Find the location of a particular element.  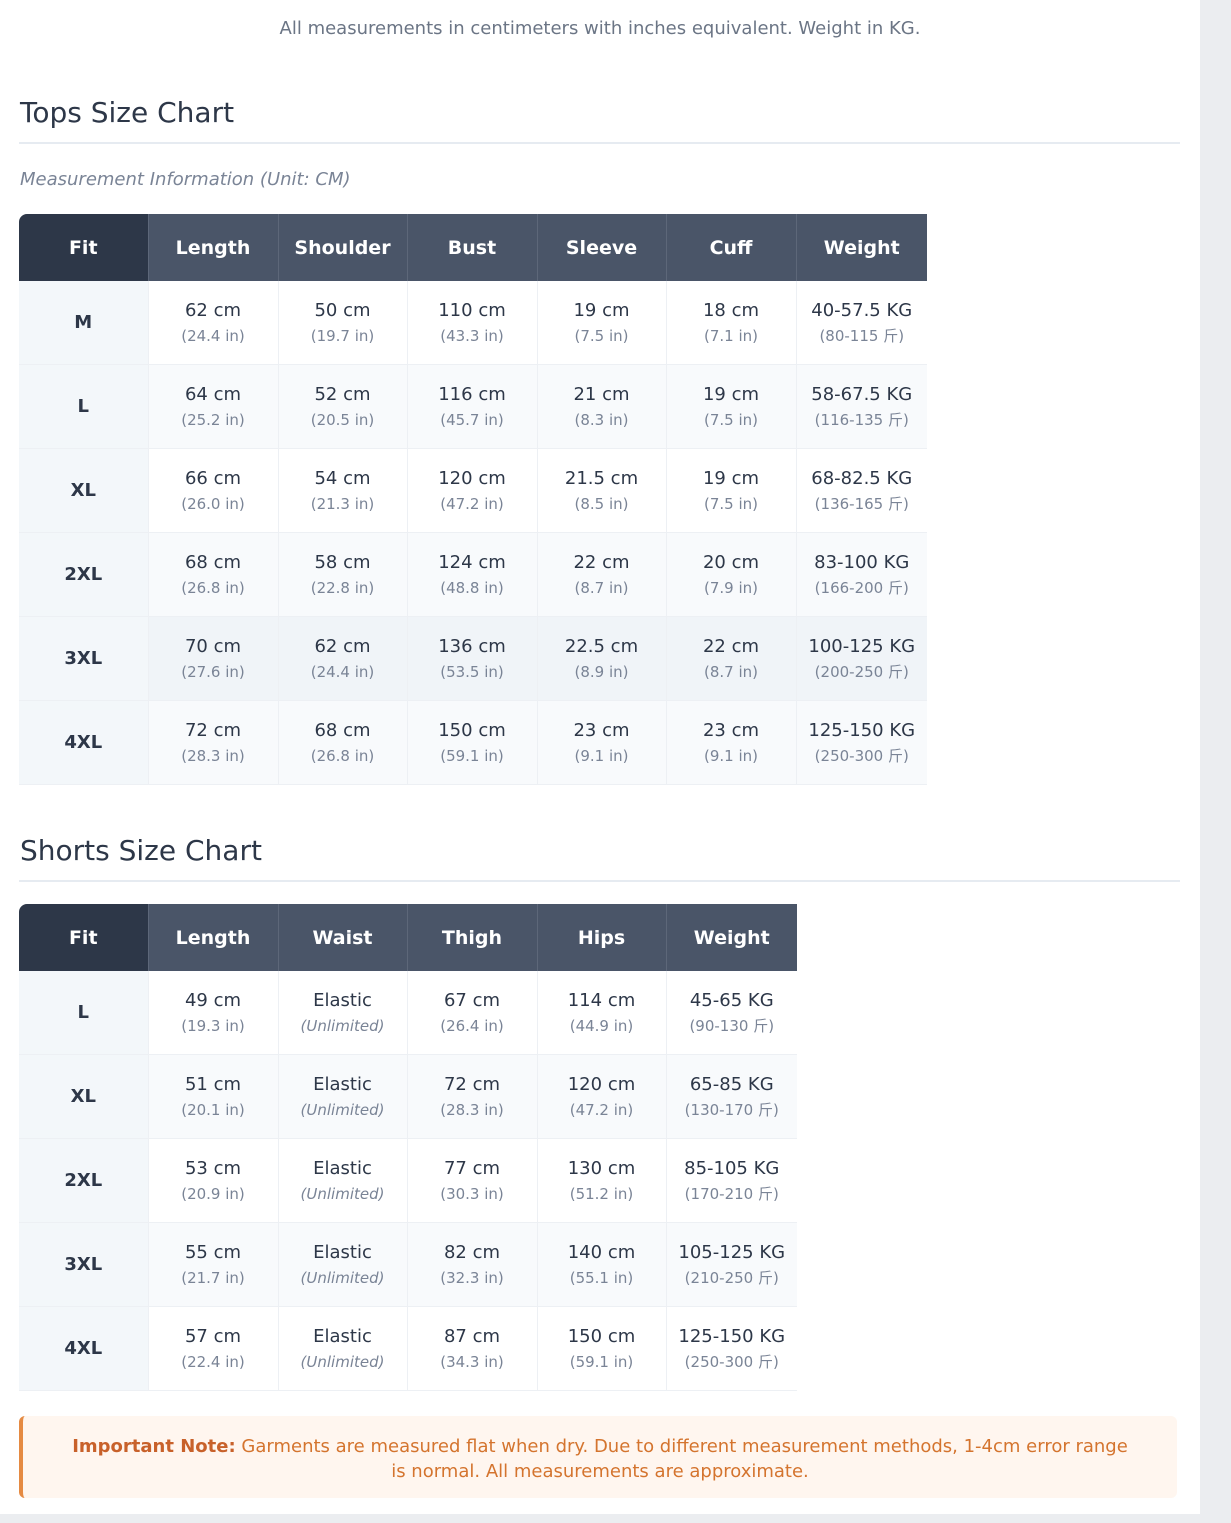

table-cell: 124 cm (48.8 in) is located at coordinates (471, 574).